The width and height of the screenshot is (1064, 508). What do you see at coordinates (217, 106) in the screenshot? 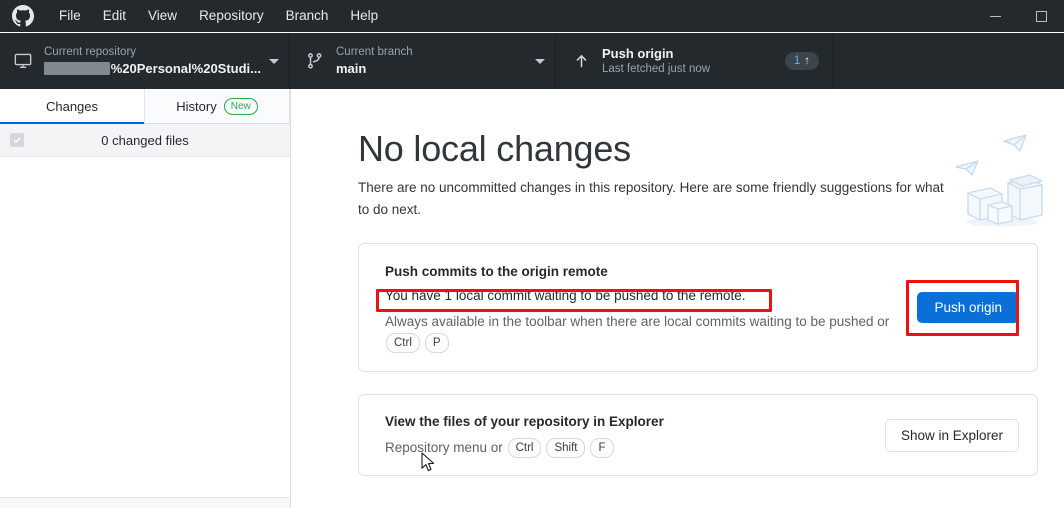
I see `tab-history: History New` at bounding box center [217, 106].